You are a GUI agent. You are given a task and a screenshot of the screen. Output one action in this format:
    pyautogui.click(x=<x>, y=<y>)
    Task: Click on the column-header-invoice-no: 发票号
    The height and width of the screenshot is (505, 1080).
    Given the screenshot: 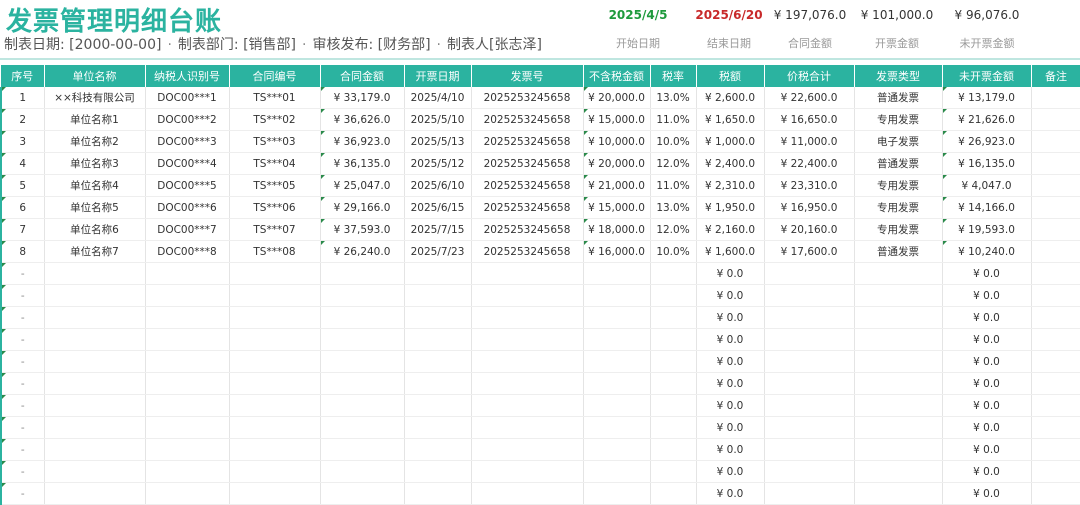 What is the action you would take?
    pyautogui.click(x=527, y=76)
    